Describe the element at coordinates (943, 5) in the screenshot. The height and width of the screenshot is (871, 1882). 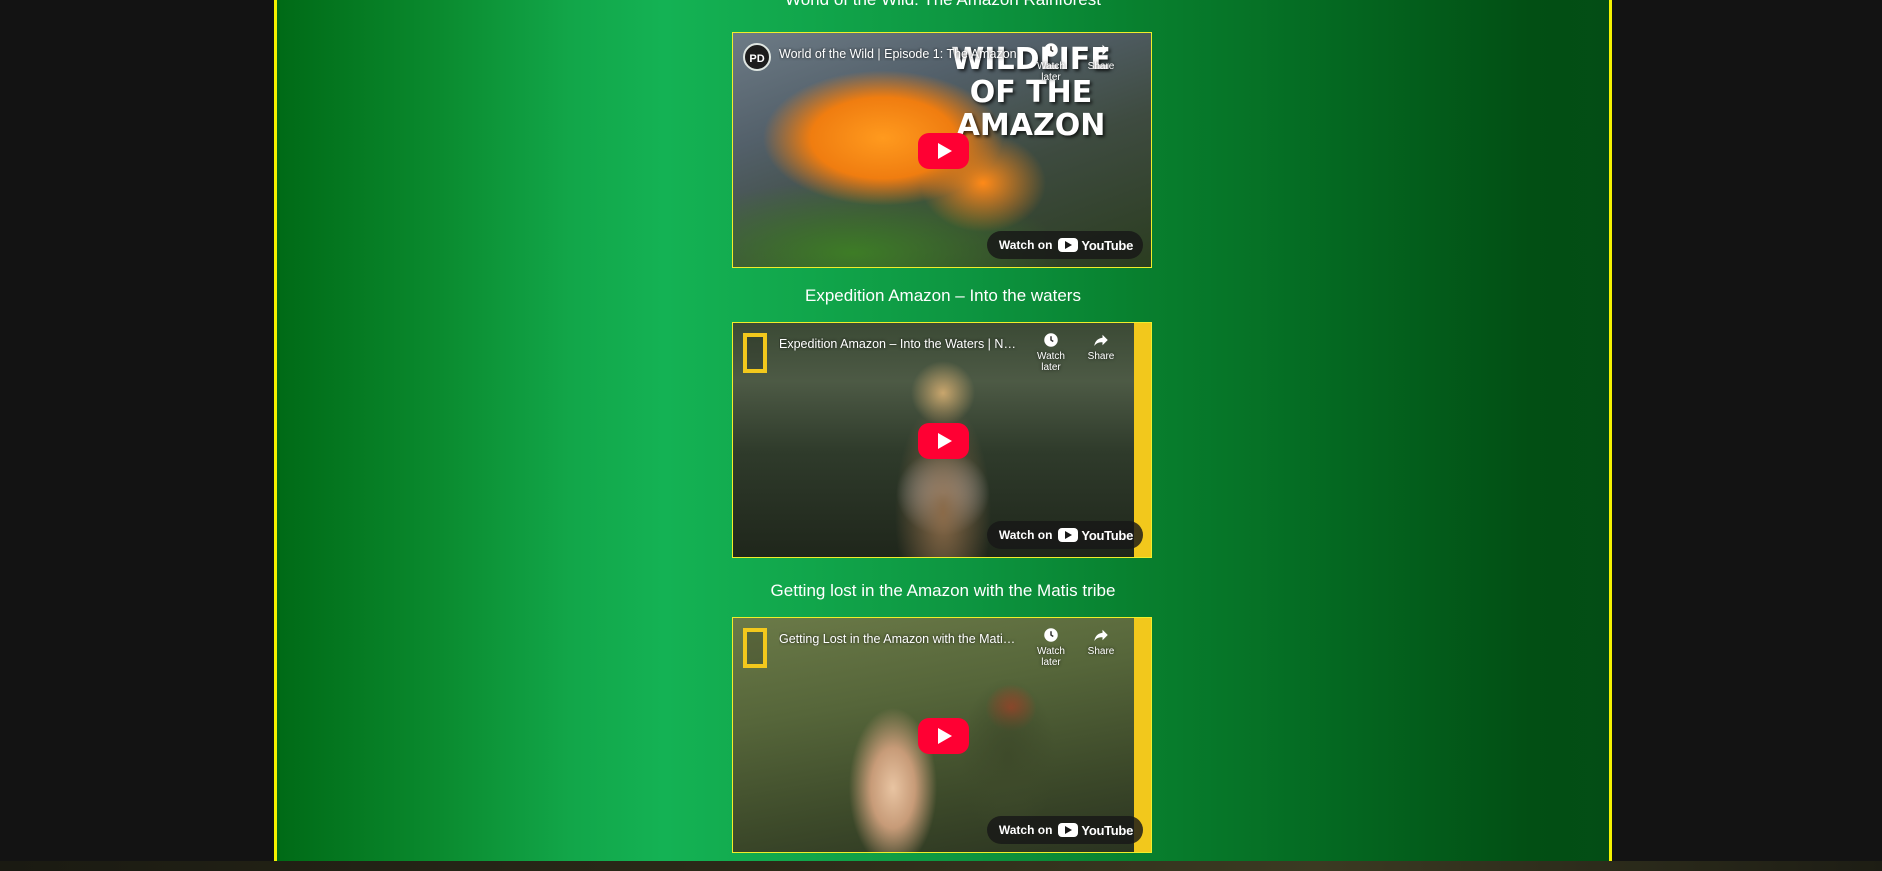
I see `video-heading: World of the Wild: The Amazon Rainforest` at that location.